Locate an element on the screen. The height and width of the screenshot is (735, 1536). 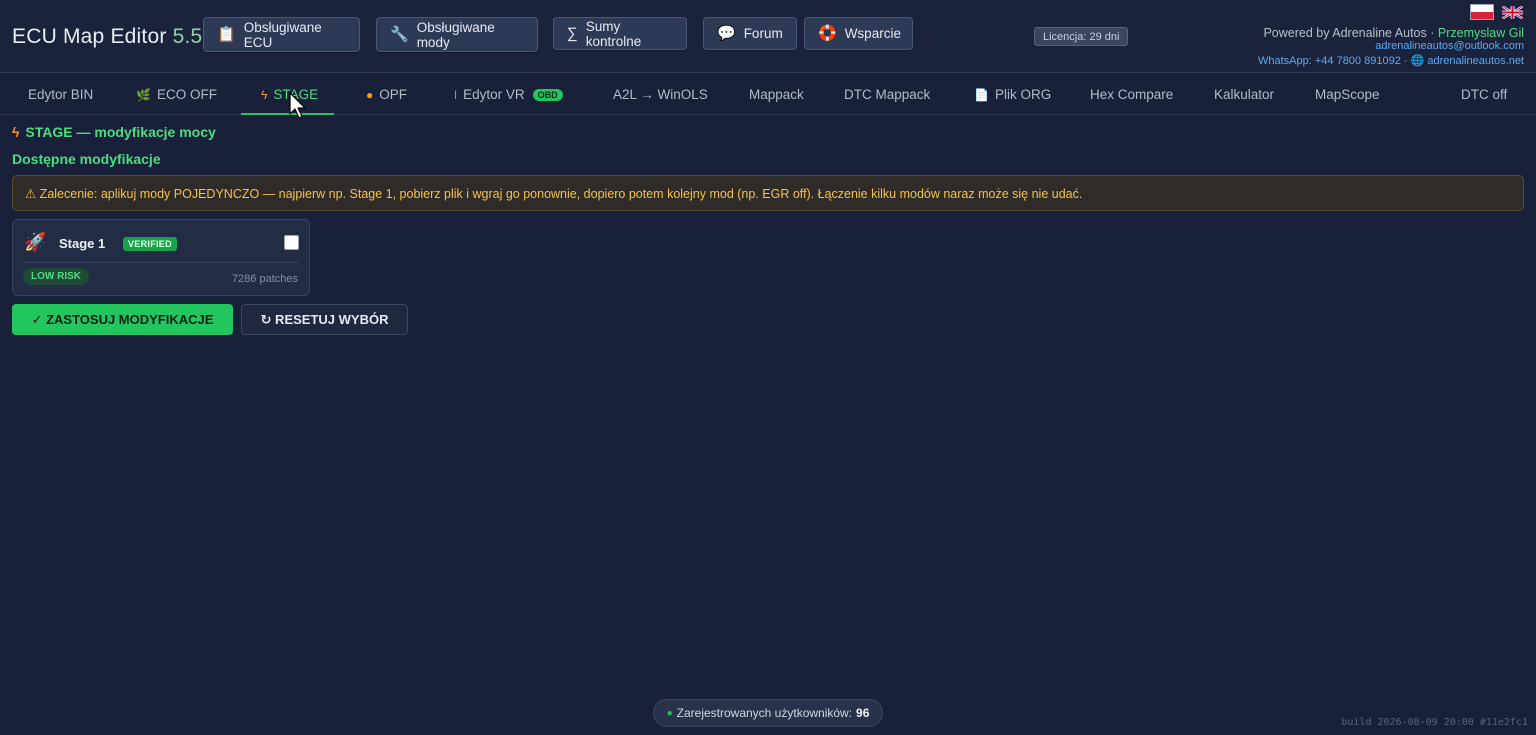
mouse-cursor-icon is located at coordinates (297, 105).